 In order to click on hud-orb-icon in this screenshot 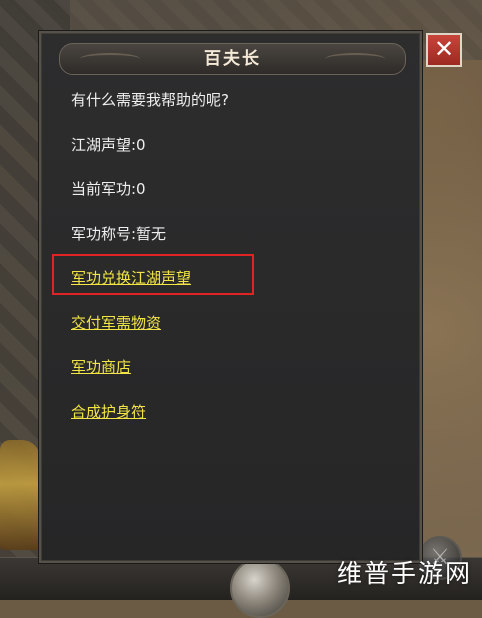, I will do `click(260, 588)`.